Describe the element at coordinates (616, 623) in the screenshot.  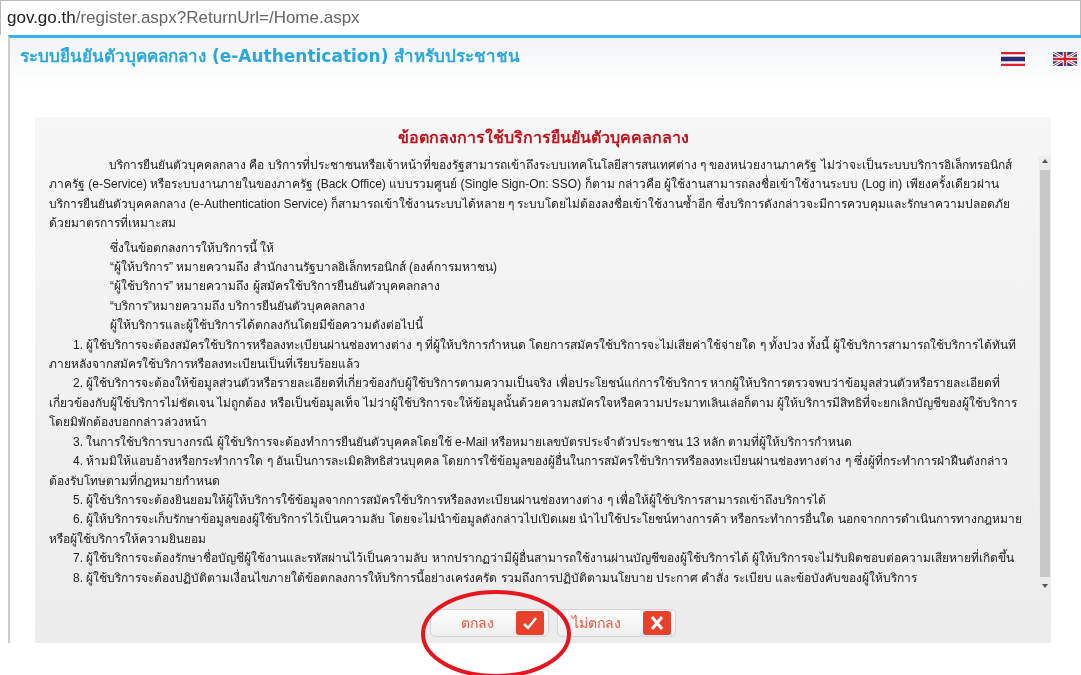
I see `decline-button: ไม่ตกลง` at that location.